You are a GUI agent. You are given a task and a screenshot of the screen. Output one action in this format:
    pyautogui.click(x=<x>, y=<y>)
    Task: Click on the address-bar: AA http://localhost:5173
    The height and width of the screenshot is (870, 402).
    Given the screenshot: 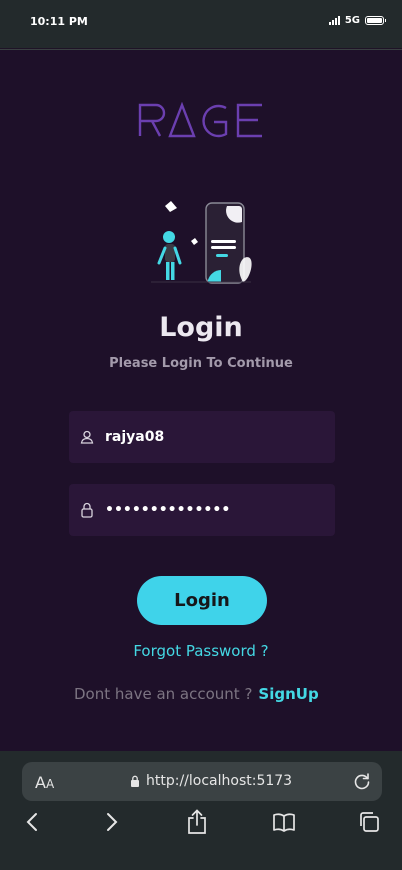 What is the action you would take?
    pyautogui.click(x=202, y=781)
    